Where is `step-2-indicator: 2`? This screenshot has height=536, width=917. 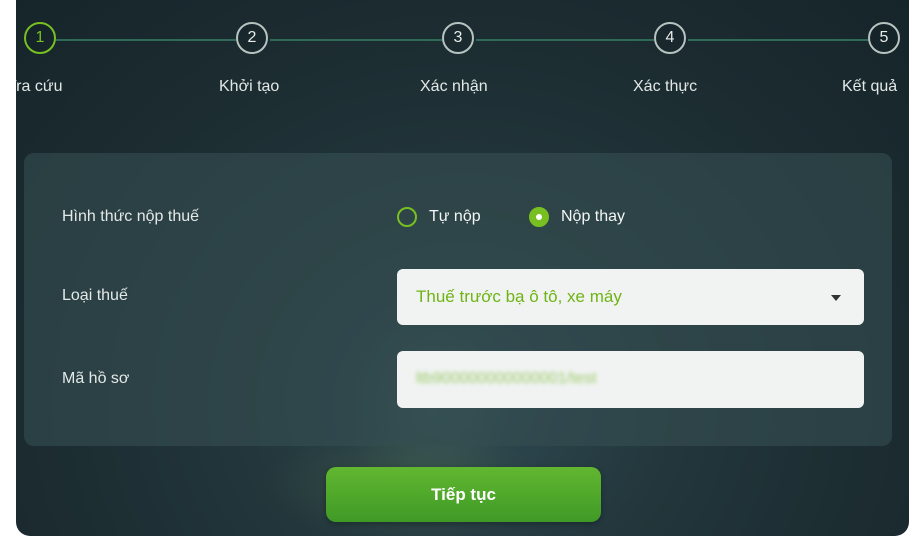 step-2-indicator: 2 is located at coordinates (252, 38).